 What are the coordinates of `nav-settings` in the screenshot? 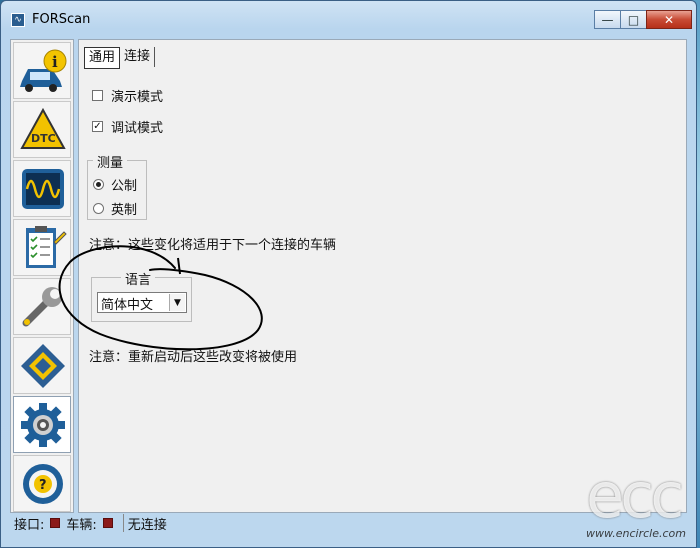 It's located at (42, 424).